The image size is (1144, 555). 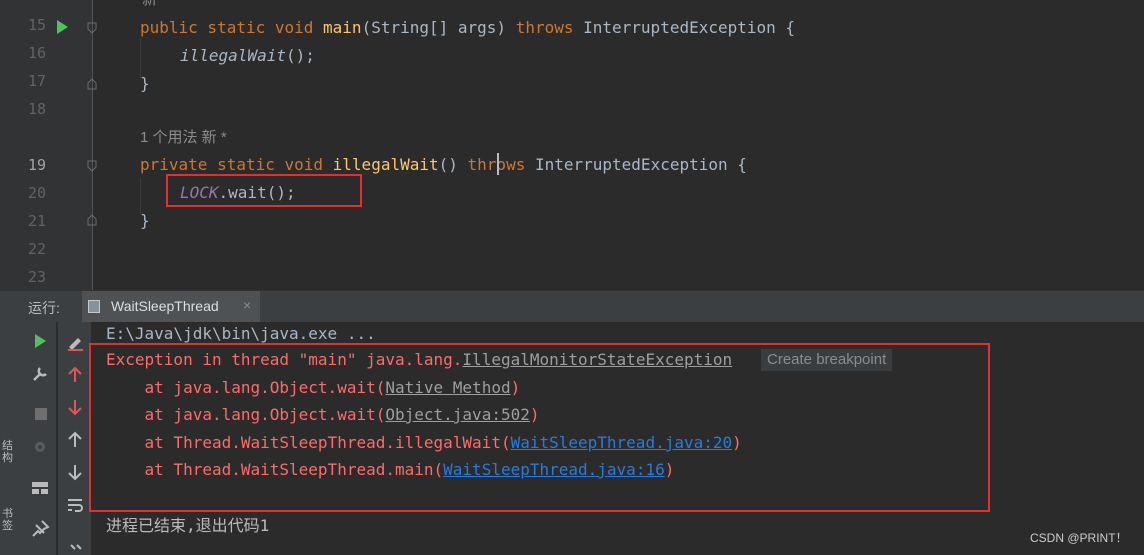 I want to click on structure-tab: 结构, so click(x=10, y=452).